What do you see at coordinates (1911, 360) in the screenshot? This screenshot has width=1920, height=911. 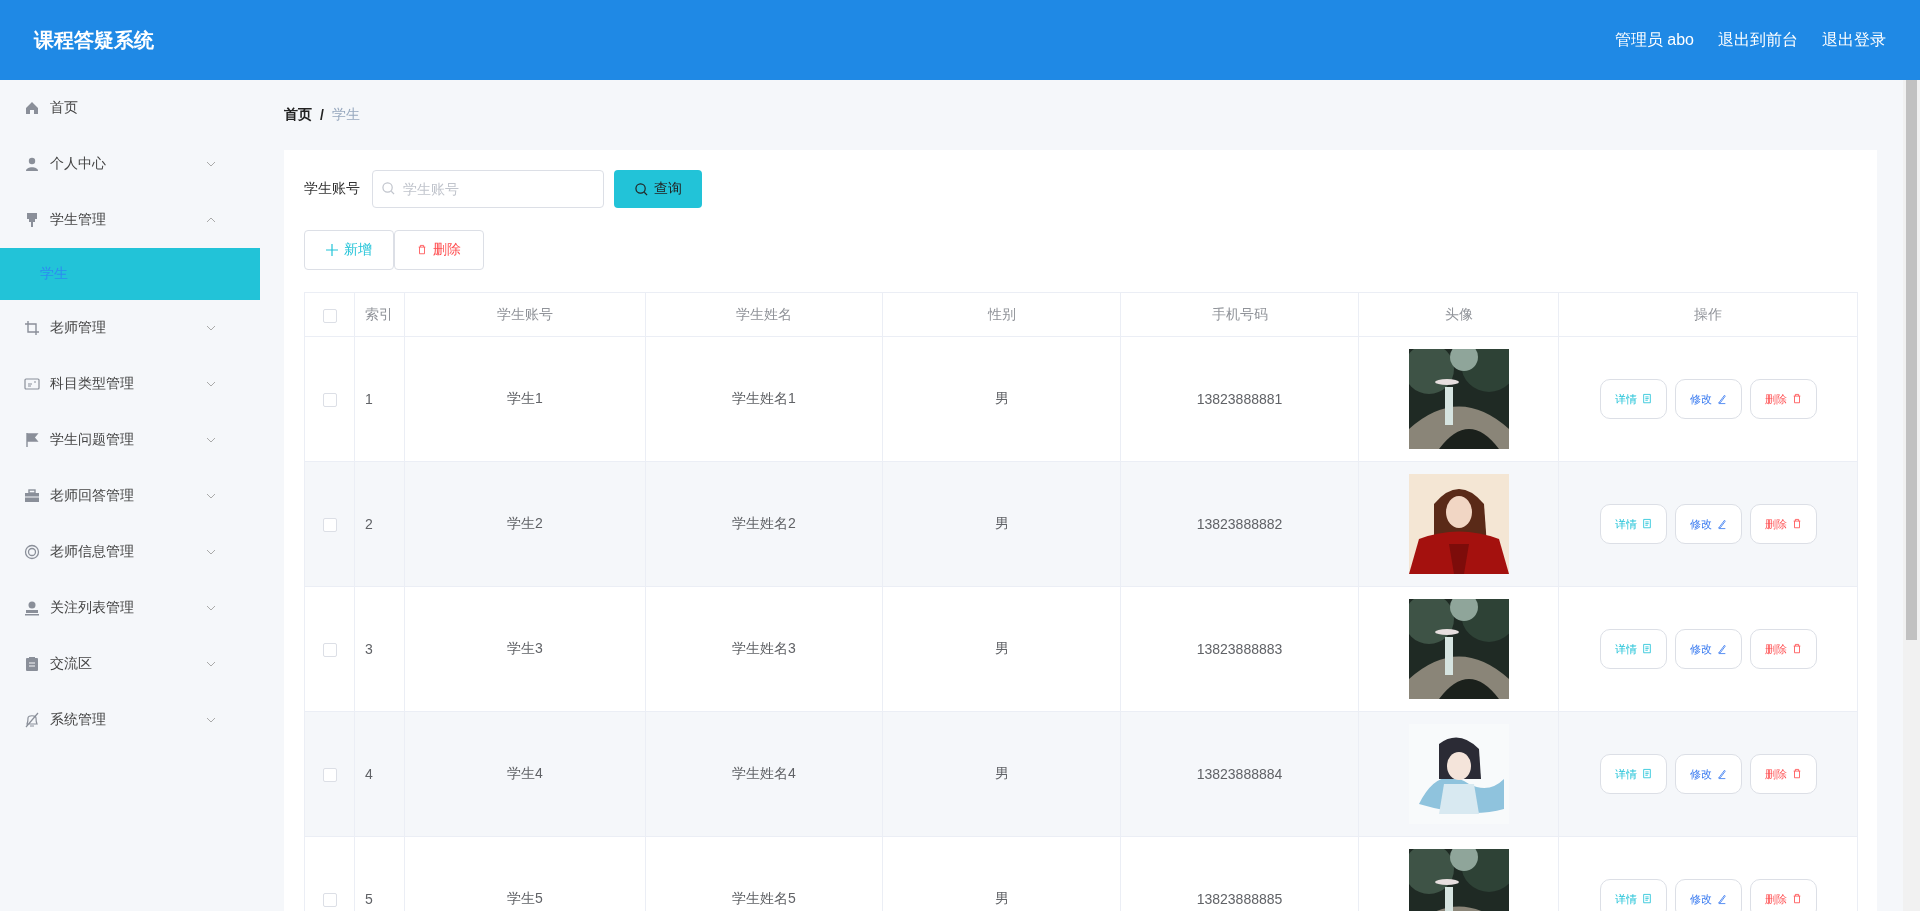 I see `scrollbar-thumb` at bounding box center [1911, 360].